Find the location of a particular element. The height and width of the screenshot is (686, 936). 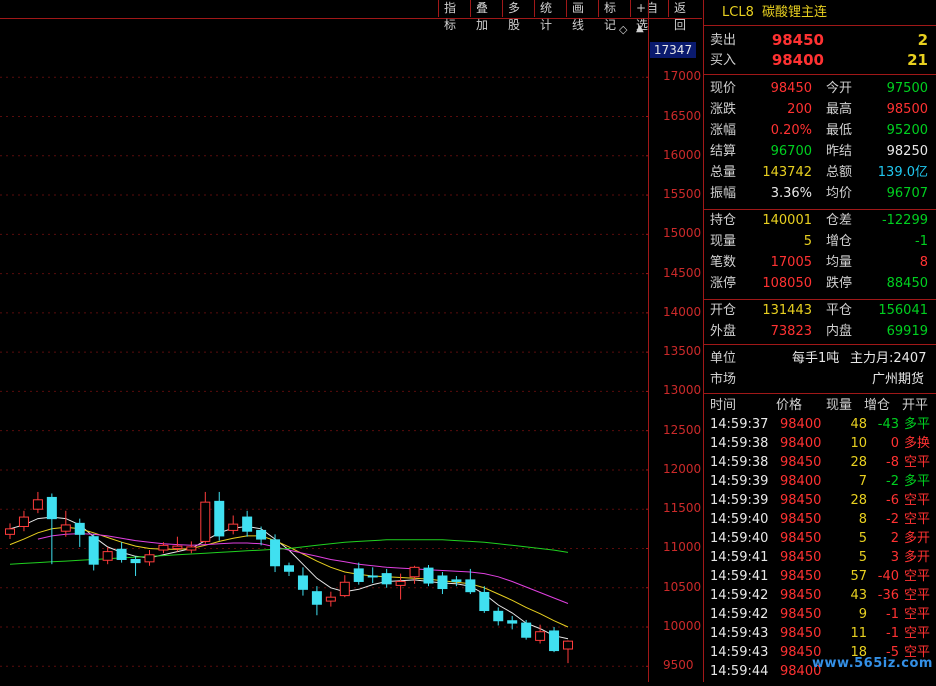

price-axis-label: 13000 is located at coordinates (682, 390).